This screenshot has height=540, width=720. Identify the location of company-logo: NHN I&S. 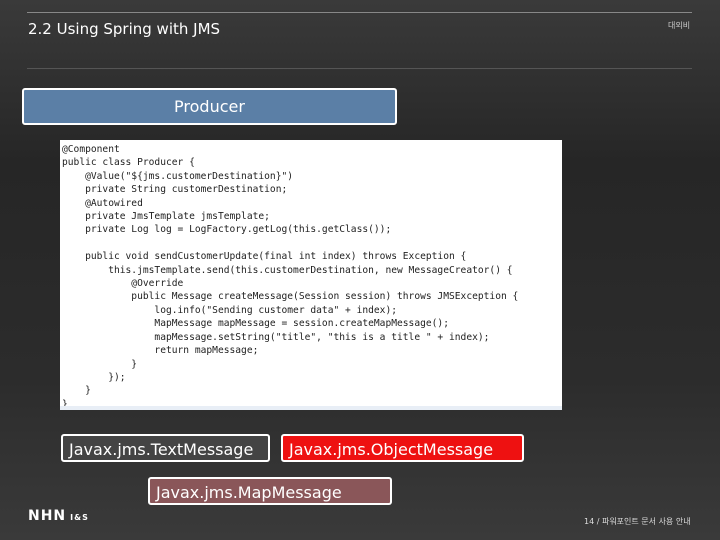
(58, 516).